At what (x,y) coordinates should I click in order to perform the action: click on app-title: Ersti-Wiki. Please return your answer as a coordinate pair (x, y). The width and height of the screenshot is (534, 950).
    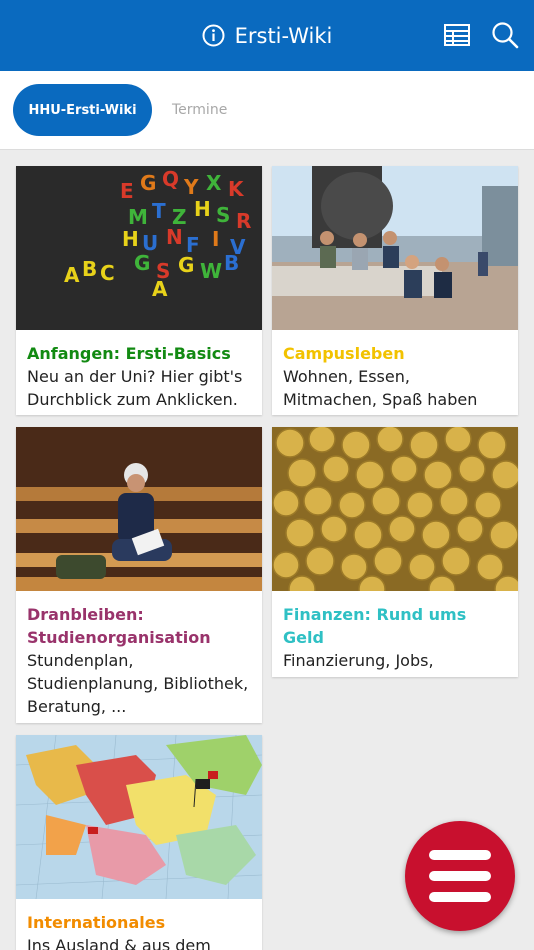
    Looking at the image, I should click on (283, 35).